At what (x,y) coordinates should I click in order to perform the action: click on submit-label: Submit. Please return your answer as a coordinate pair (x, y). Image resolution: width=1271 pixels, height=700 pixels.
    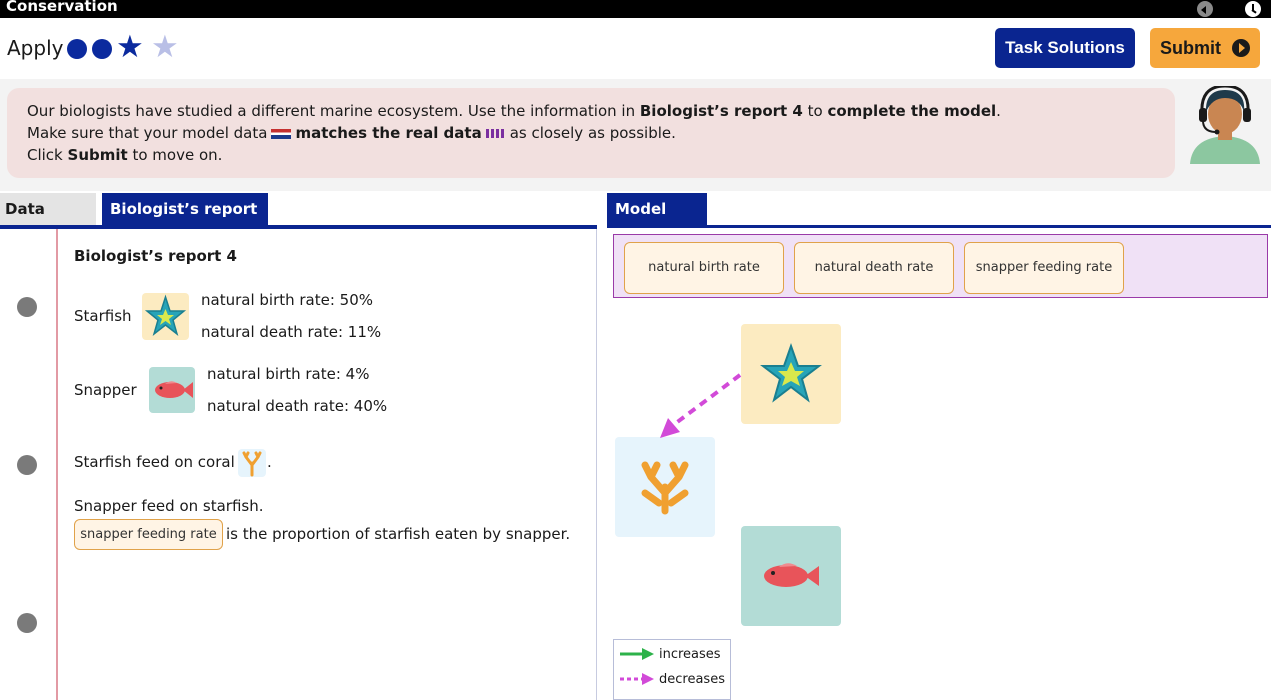
    Looking at the image, I should click on (1190, 48).